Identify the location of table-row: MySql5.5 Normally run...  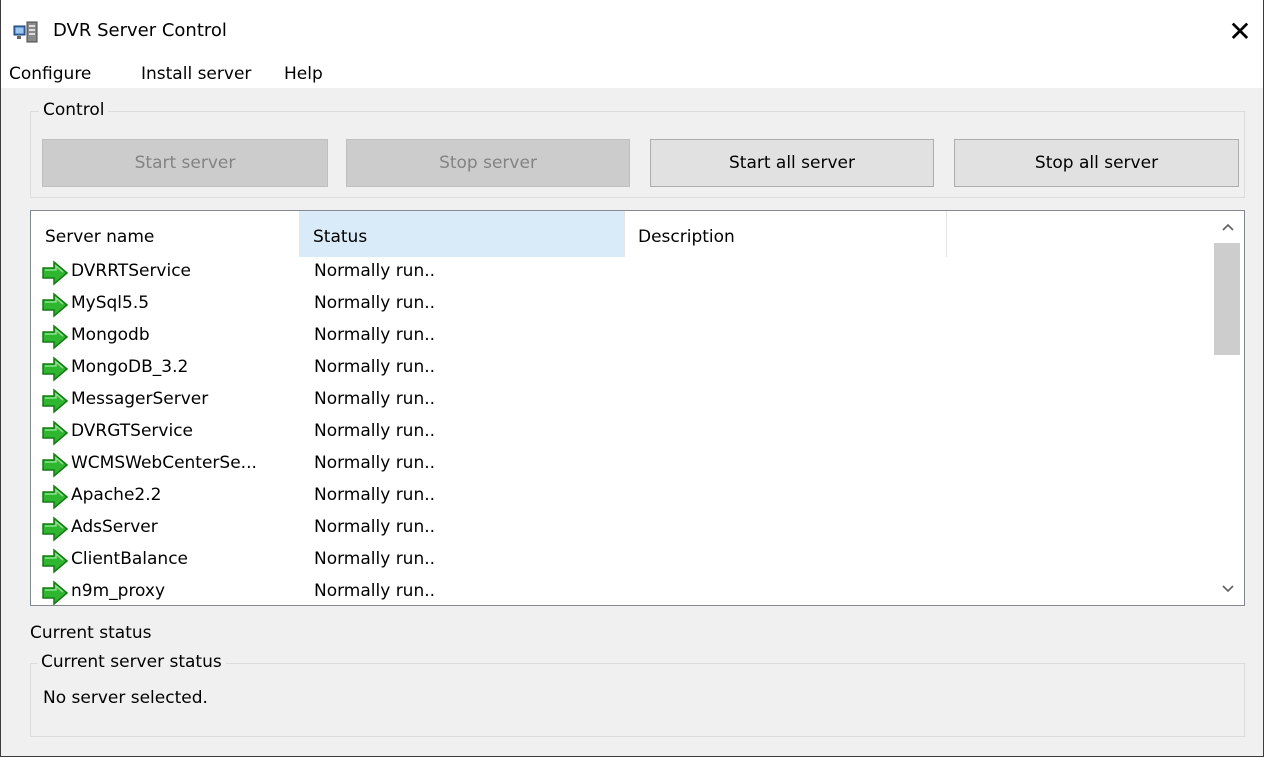
(621, 305).